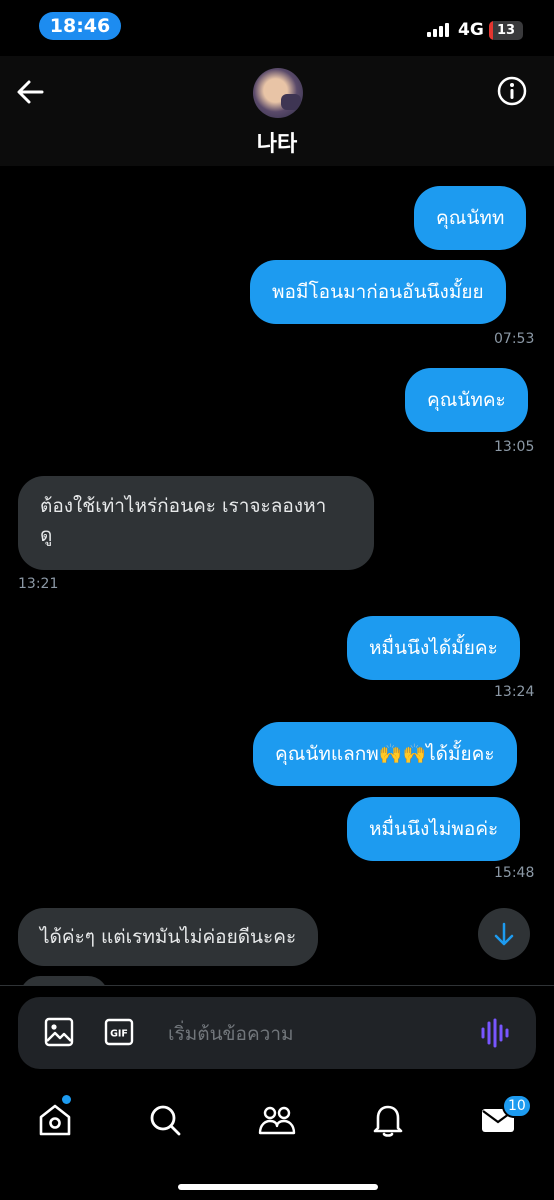 The width and height of the screenshot is (554, 1200). Describe the element at coordinates (491, 30) in the screenshot. I see `battery-fill` at that location.